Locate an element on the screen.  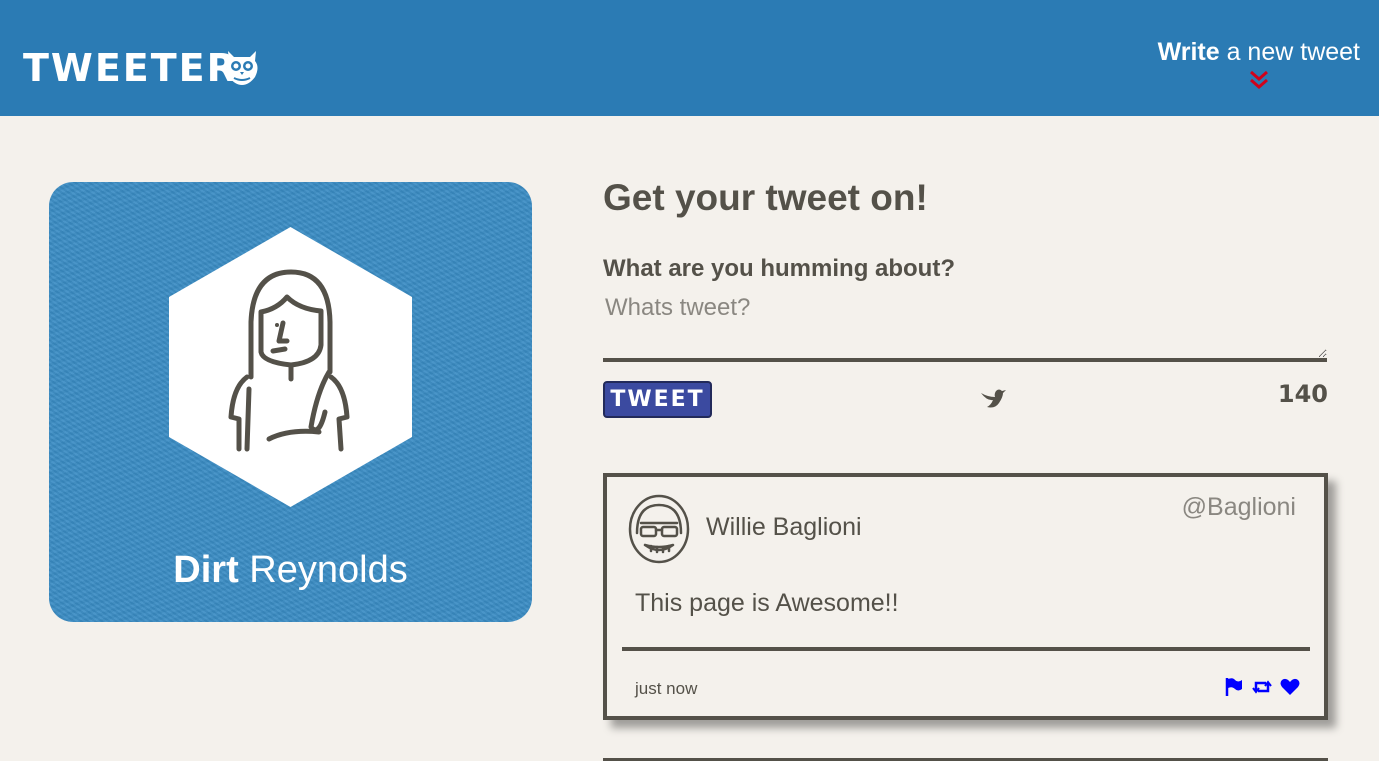
owl-icon is located at coordinates (242, 68).